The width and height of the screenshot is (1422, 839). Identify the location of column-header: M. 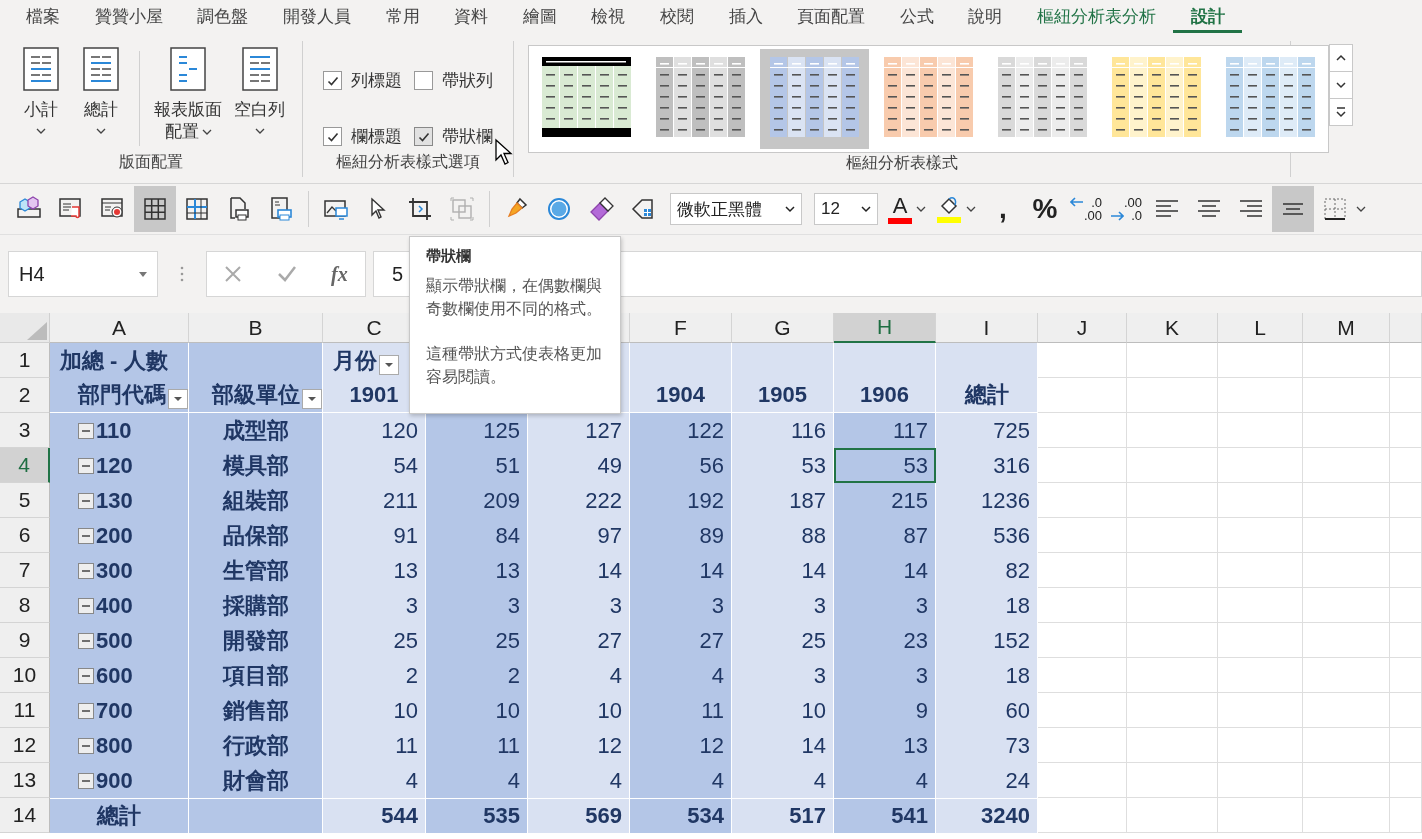
(1346, 328).